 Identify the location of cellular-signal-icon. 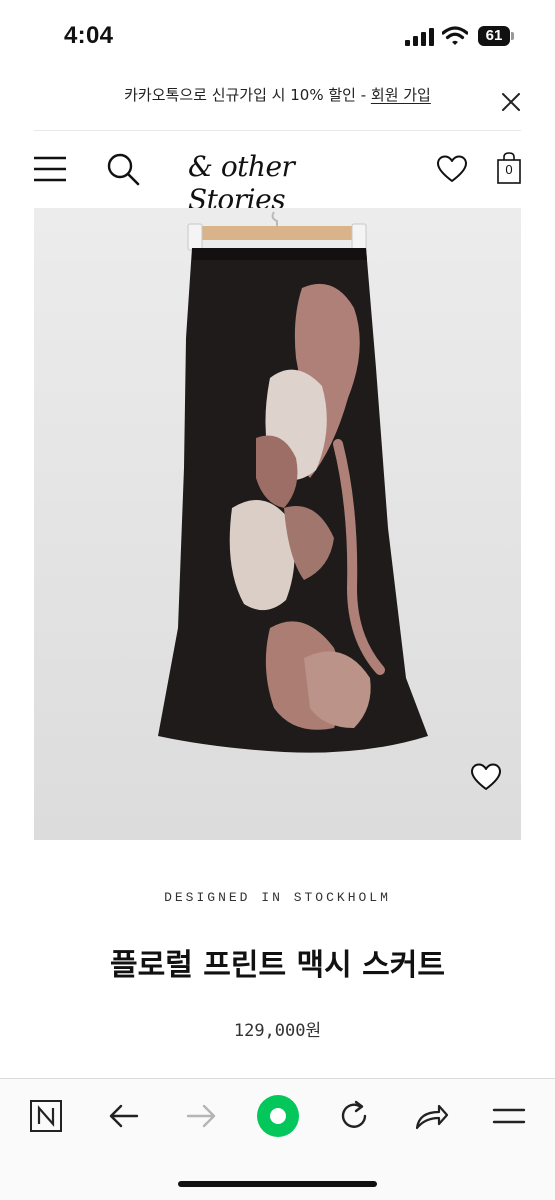
(419, 37).